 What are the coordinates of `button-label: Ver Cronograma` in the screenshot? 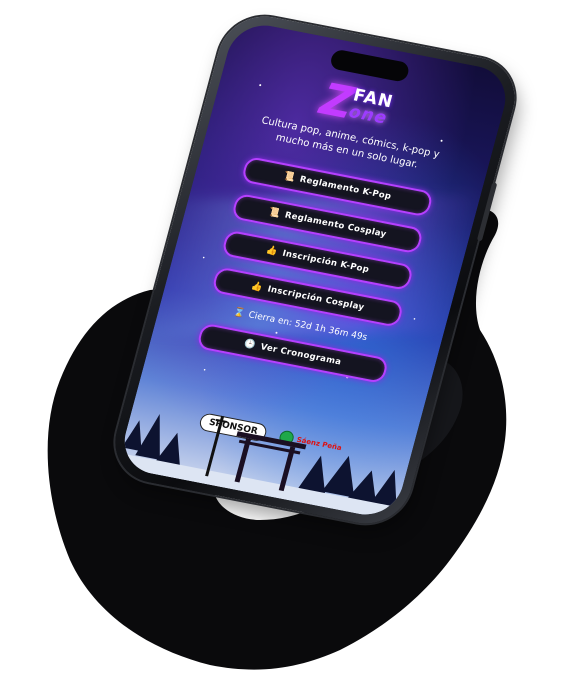 It's located at (301, 355).